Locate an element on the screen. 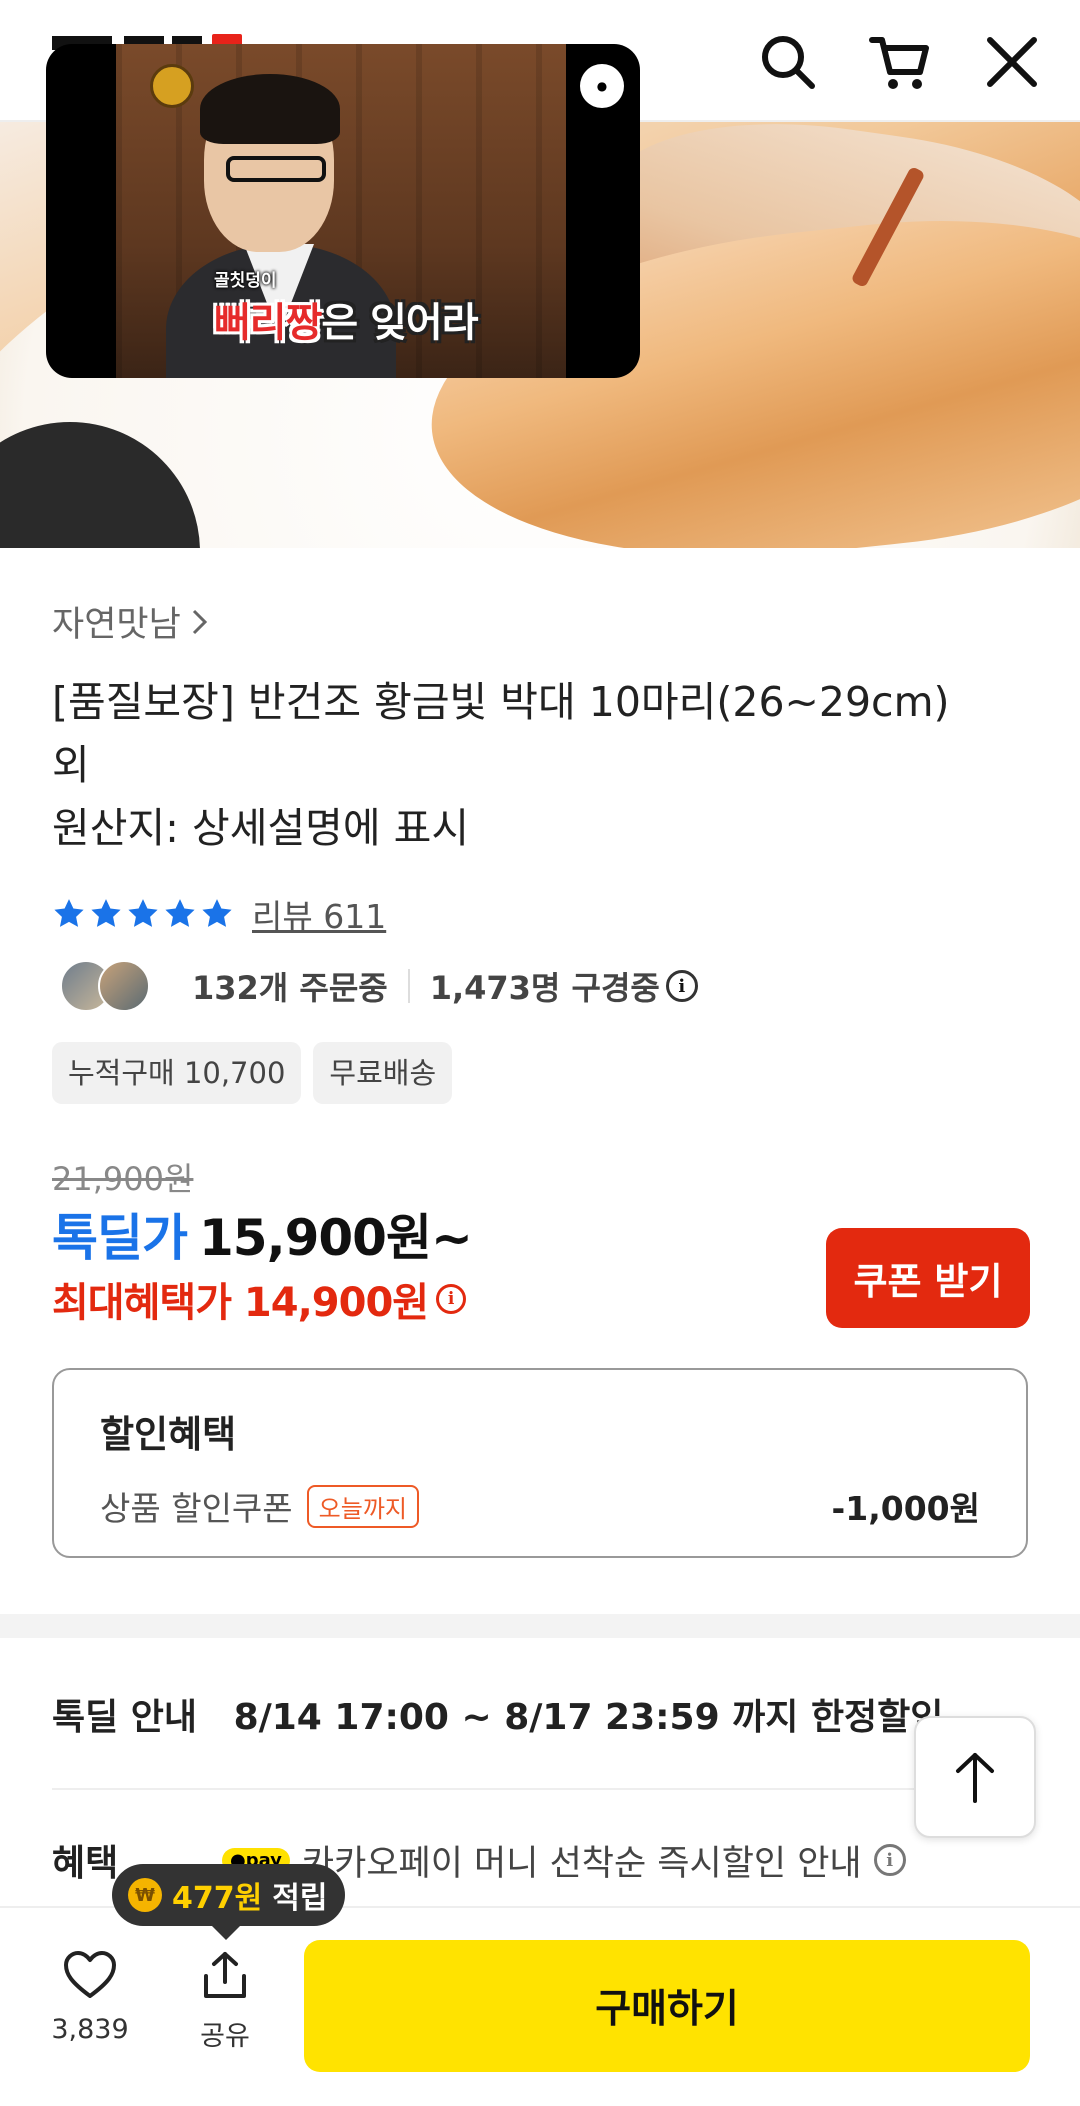 The image size is (1080, 2106). today-only-badge: 오늘까지 is located at coordinates (362, 1506).